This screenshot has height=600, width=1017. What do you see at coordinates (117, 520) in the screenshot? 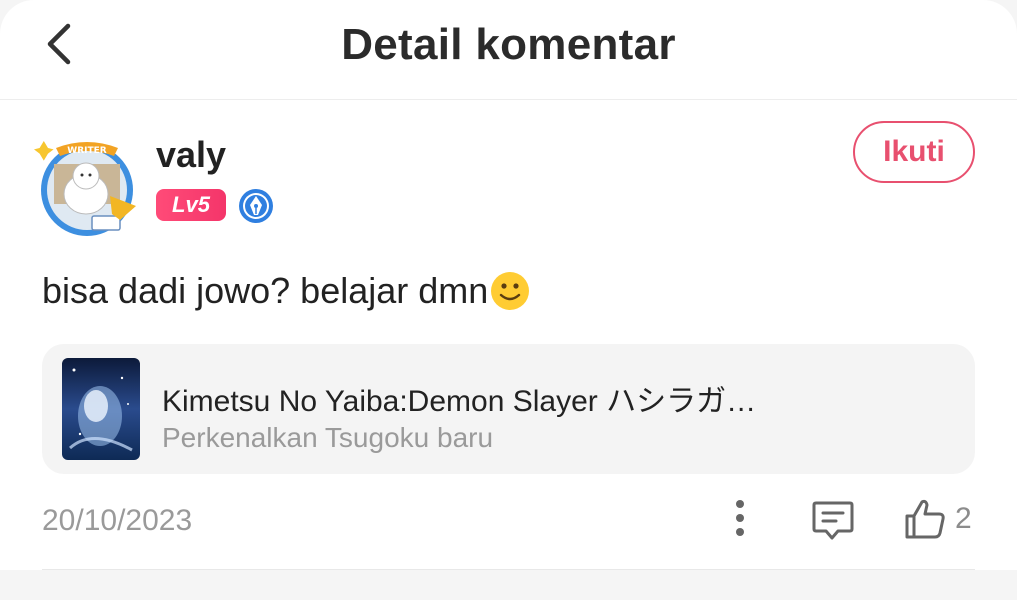
I see `comment-date: 20/10/2023` at bounding box center [117, 520].